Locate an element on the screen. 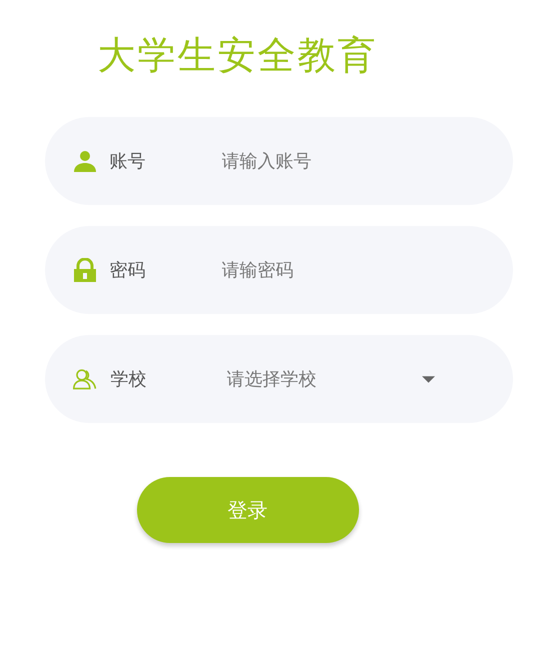  login-button: 登录 is located at coordinates (247, 510).